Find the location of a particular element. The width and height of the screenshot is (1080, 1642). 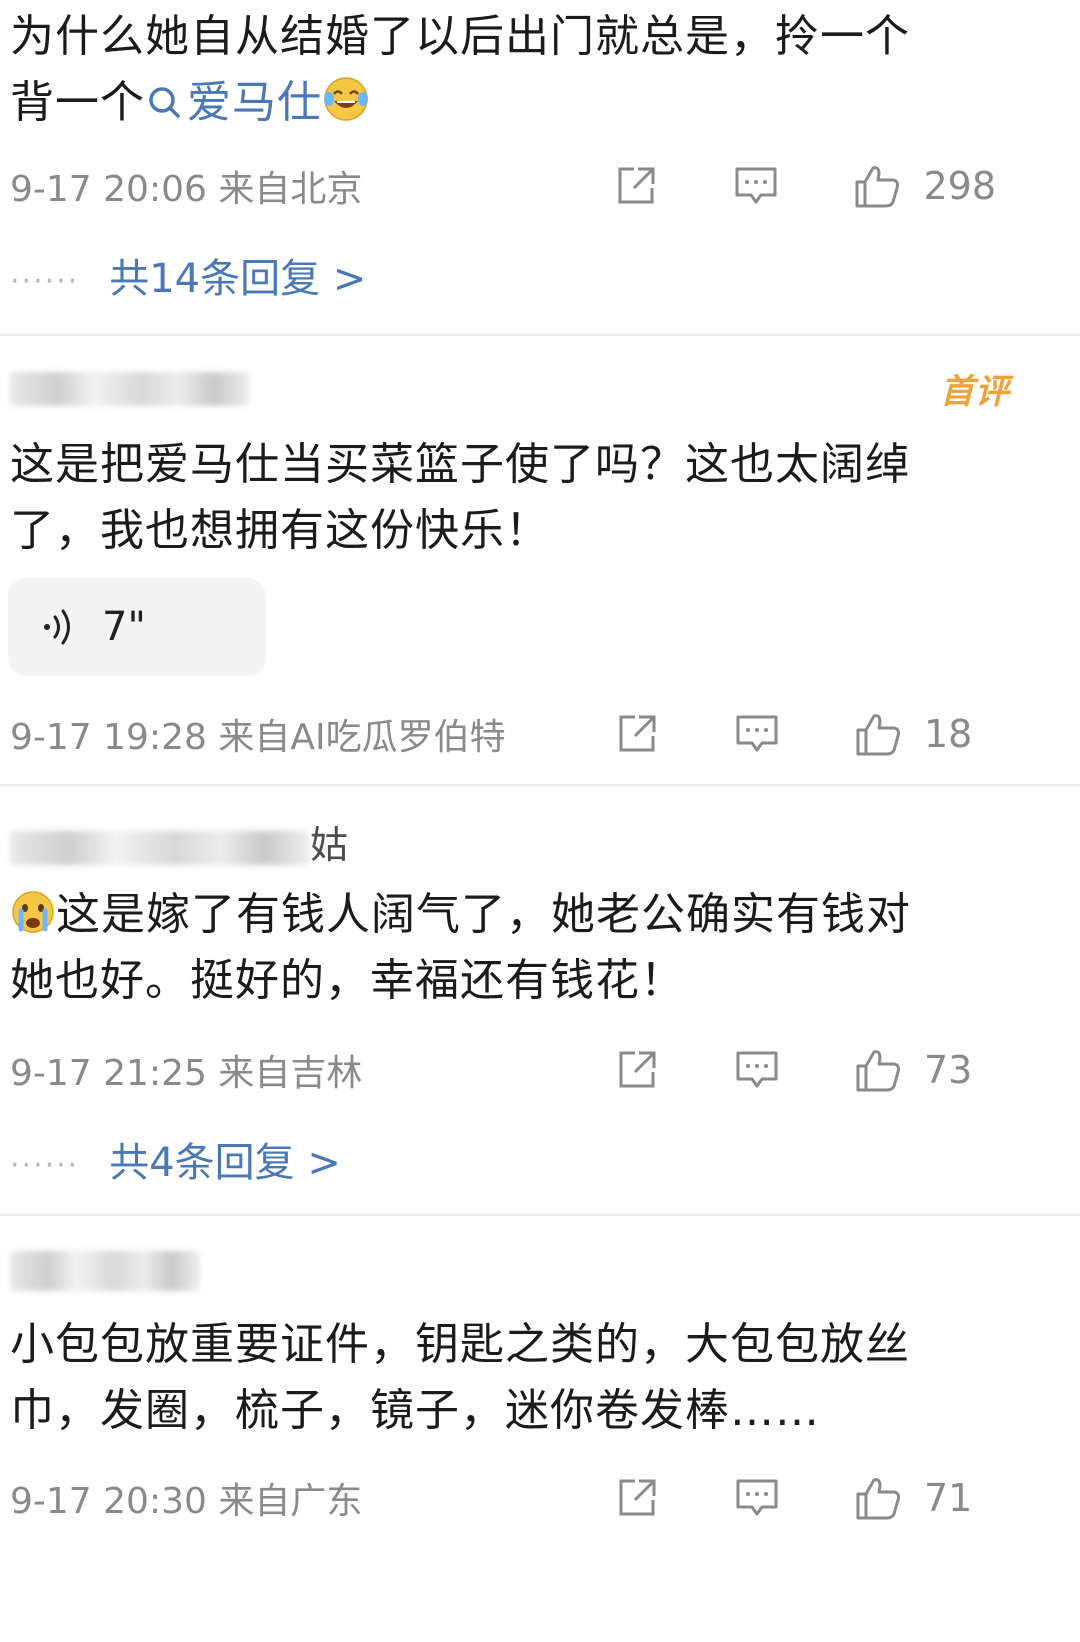

comment-line: 这是把爱马仕当买菜篮子使了吗？这也太阔绰 is located at coordinates (460, 464).